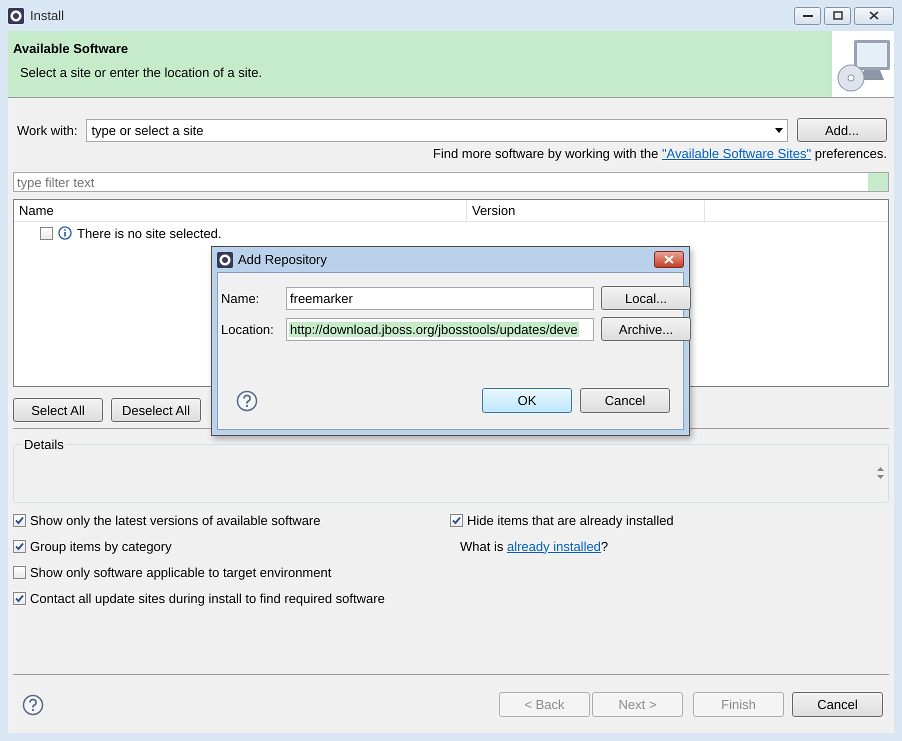 This screenshot has height=741, width=902. What do you see at coordinates (207, 598) in the screenshot?
I see `option-label: Contact all update sites during install to find required software` at bounding box center [207, 598].